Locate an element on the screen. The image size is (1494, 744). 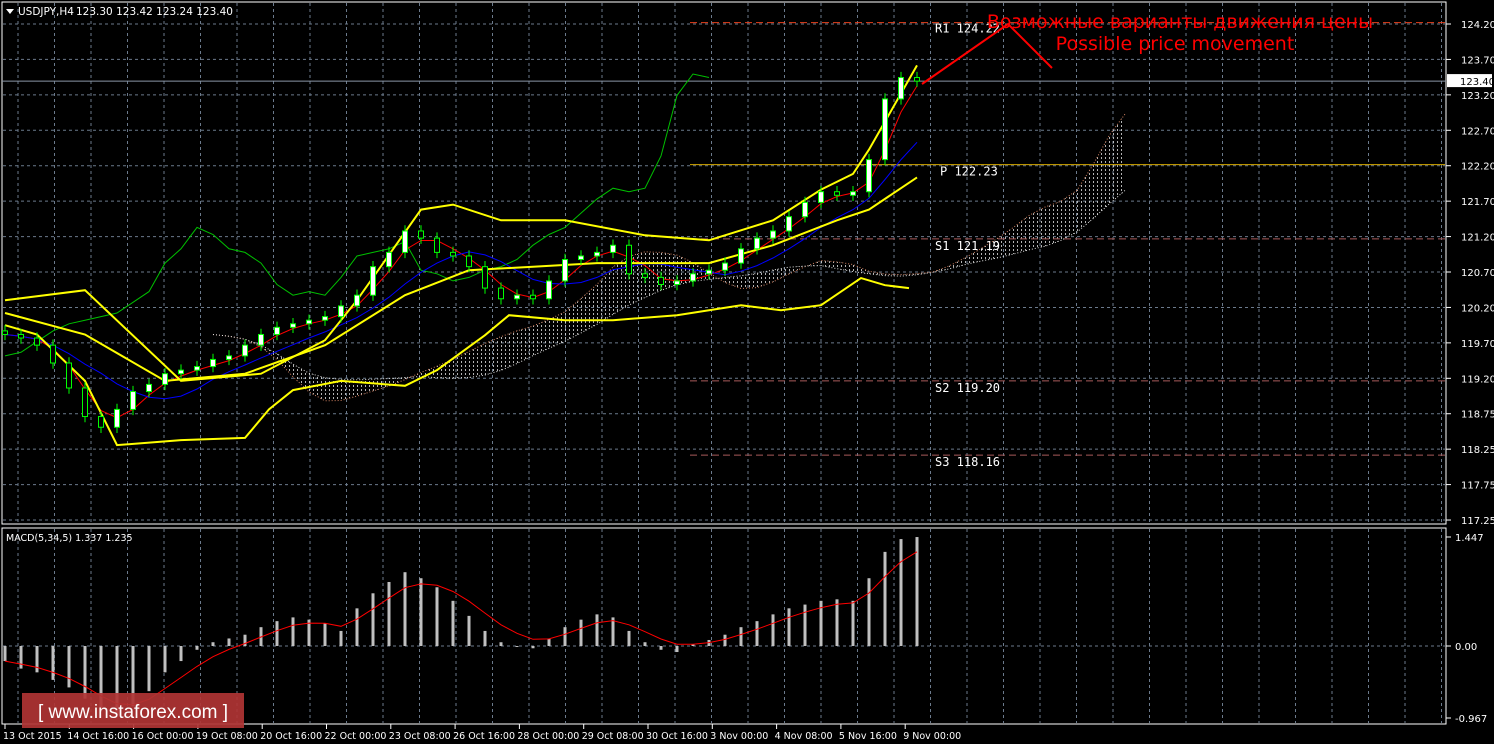
time-tick-label: 28 Oct 00:00 is located at coordinates (548, 736).